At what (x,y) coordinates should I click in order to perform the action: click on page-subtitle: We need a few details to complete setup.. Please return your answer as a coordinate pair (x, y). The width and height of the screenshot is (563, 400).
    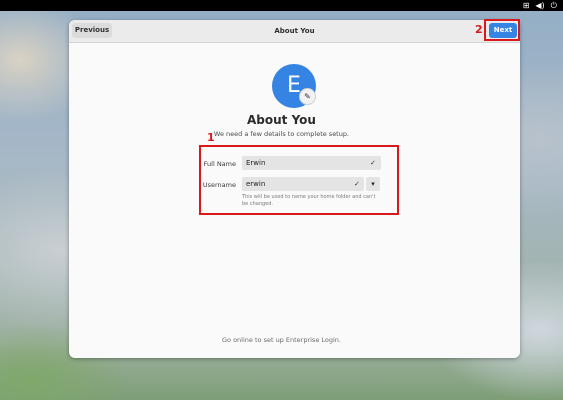
    Looking at the image, I should click on (281, 134).